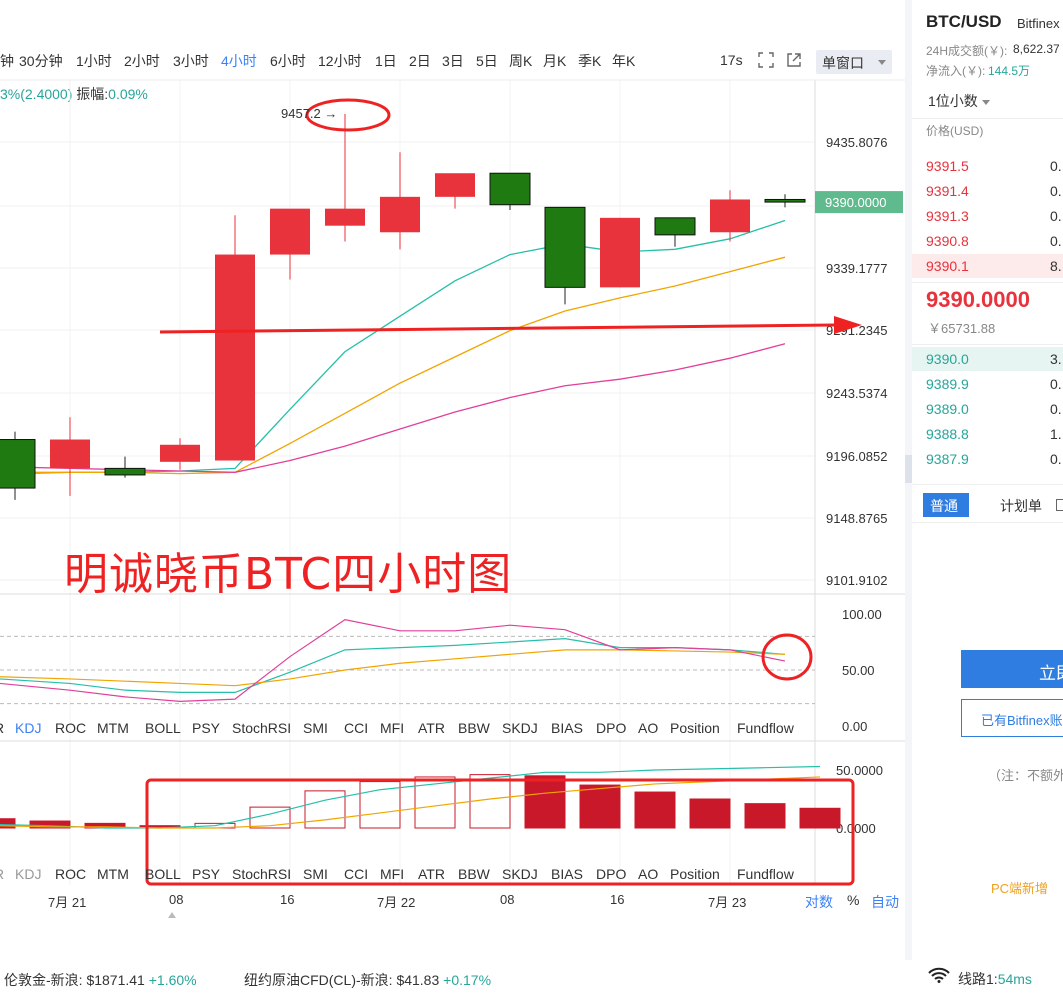 This screenshot has height=993, width=1063. Describe the element at coordinates (67, 902) in the screenshot. I see `time-axis-label: 7月 21` at that location.